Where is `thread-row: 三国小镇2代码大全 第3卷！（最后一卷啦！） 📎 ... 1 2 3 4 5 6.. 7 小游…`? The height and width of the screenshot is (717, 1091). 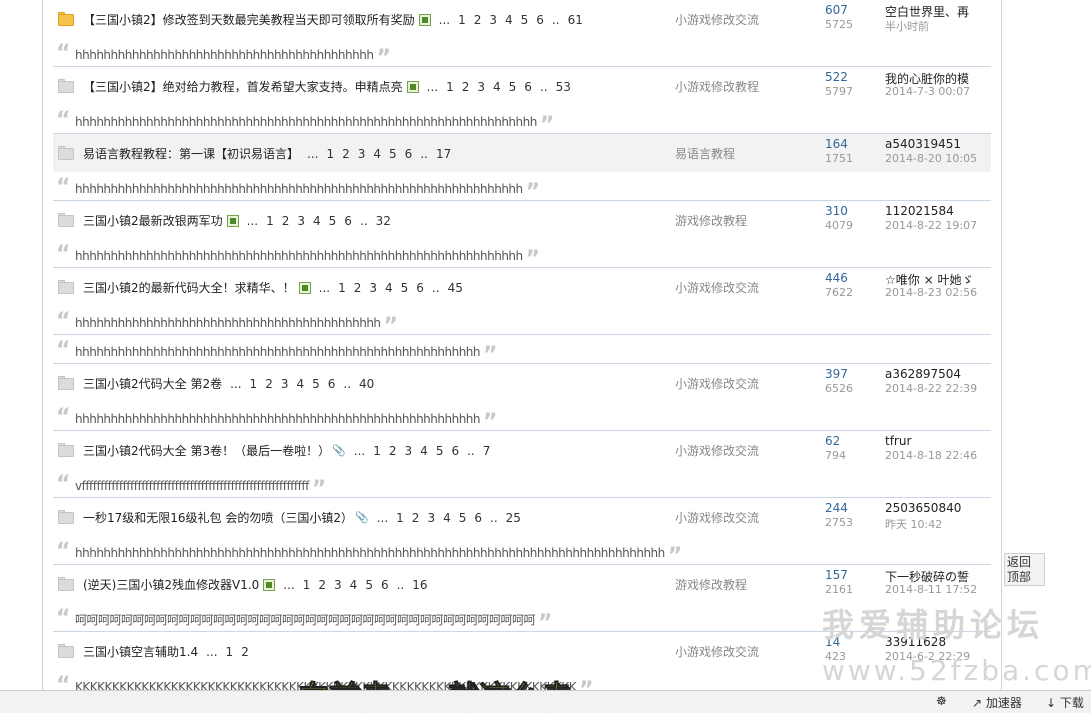
thread-row: 三国小镇2代码大全 第3卷！（最后一卷啦！） 📎 ... 1 2 3 4 5 6.. 7 小游… is located at coordinates (522, 450).